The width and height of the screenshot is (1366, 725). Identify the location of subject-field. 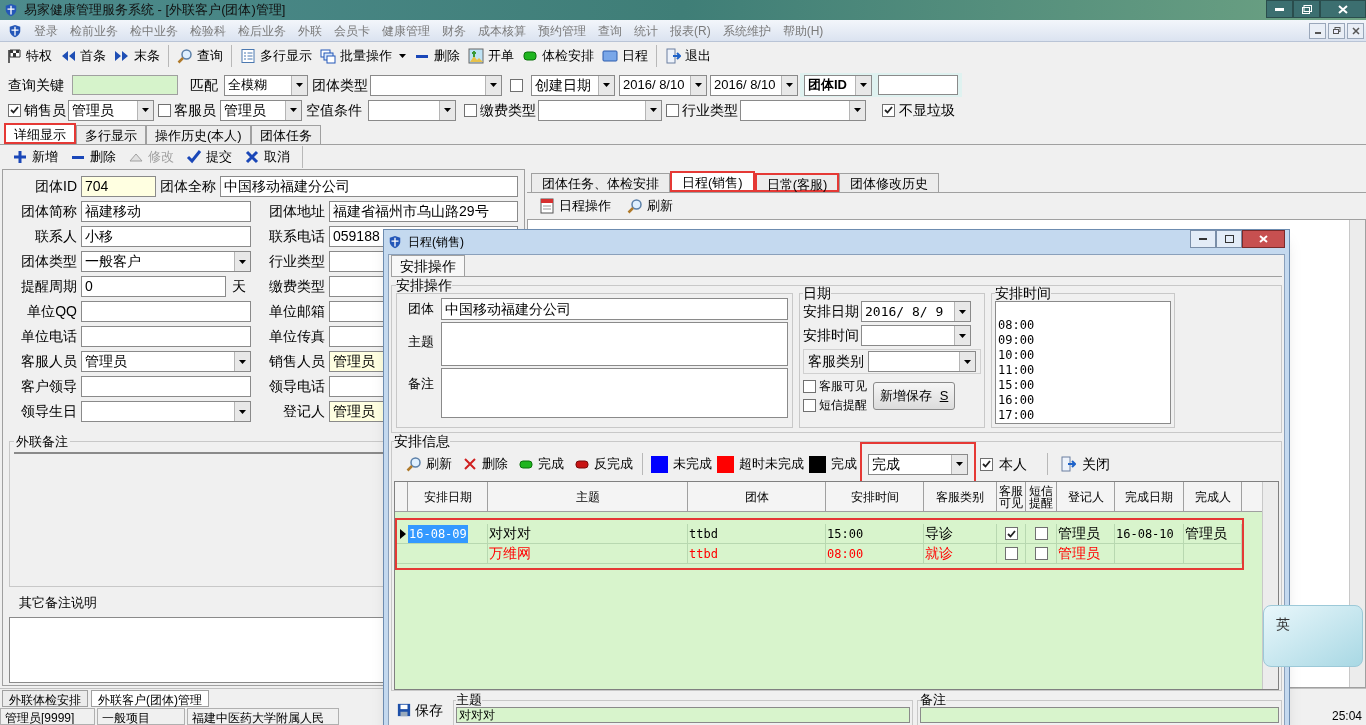
(614, 344).